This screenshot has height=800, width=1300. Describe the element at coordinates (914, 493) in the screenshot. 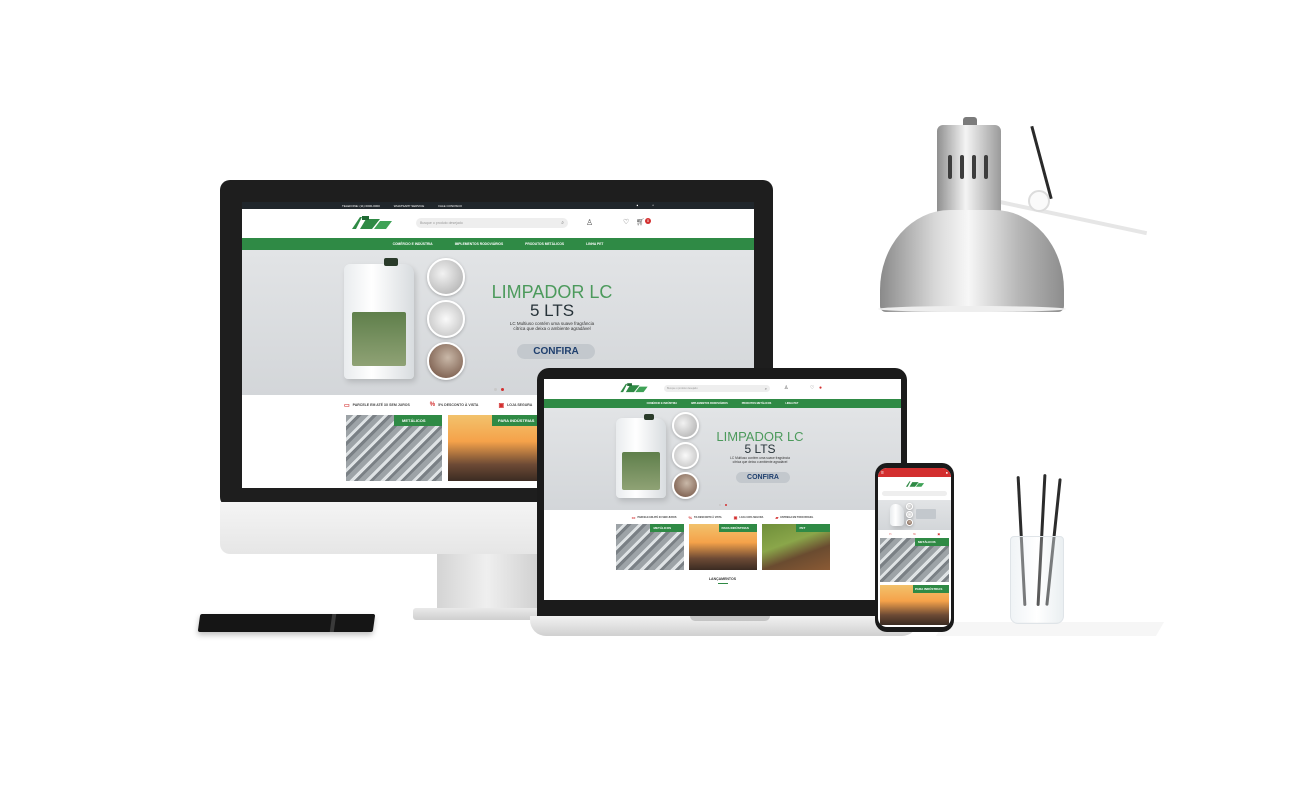

I see `search-bar` at that location.